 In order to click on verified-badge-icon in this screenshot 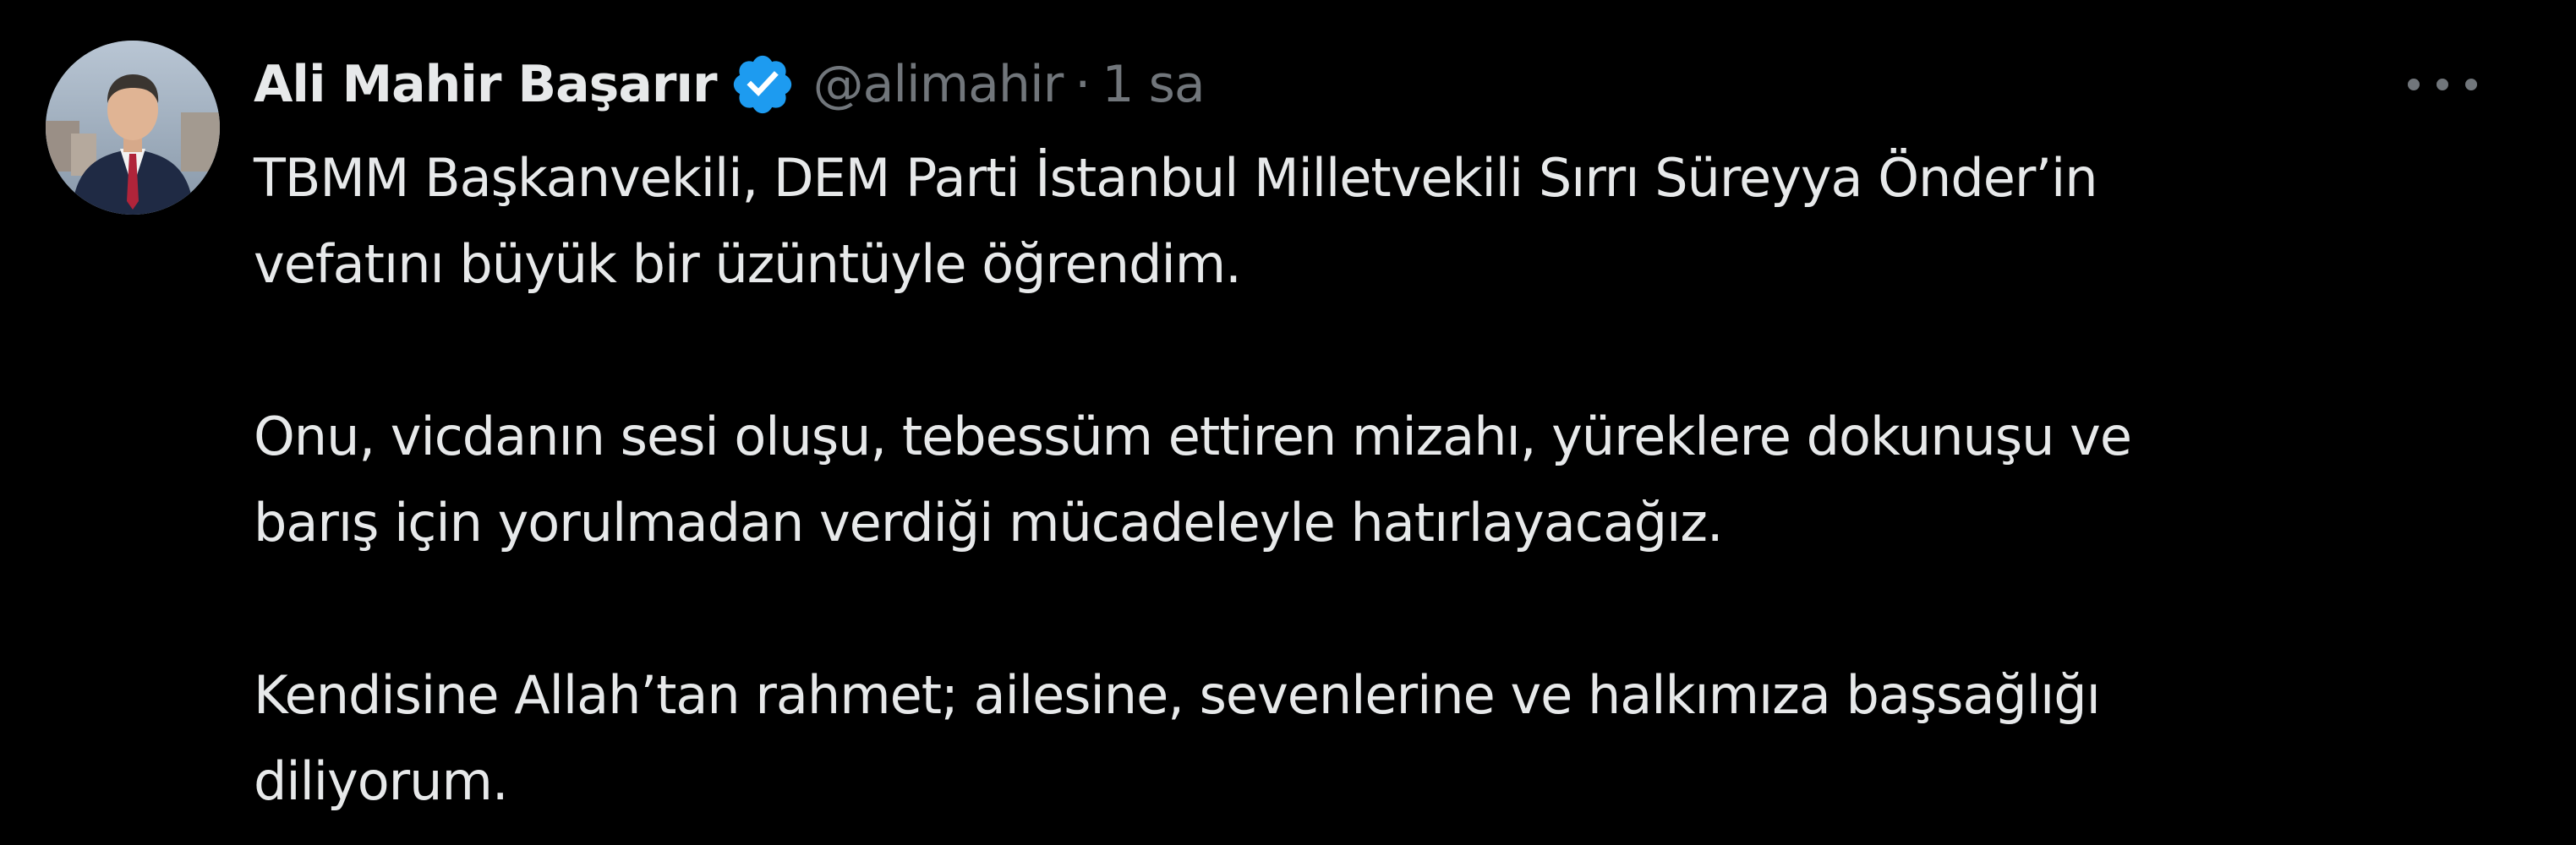, I will do `click(762, 84)`.